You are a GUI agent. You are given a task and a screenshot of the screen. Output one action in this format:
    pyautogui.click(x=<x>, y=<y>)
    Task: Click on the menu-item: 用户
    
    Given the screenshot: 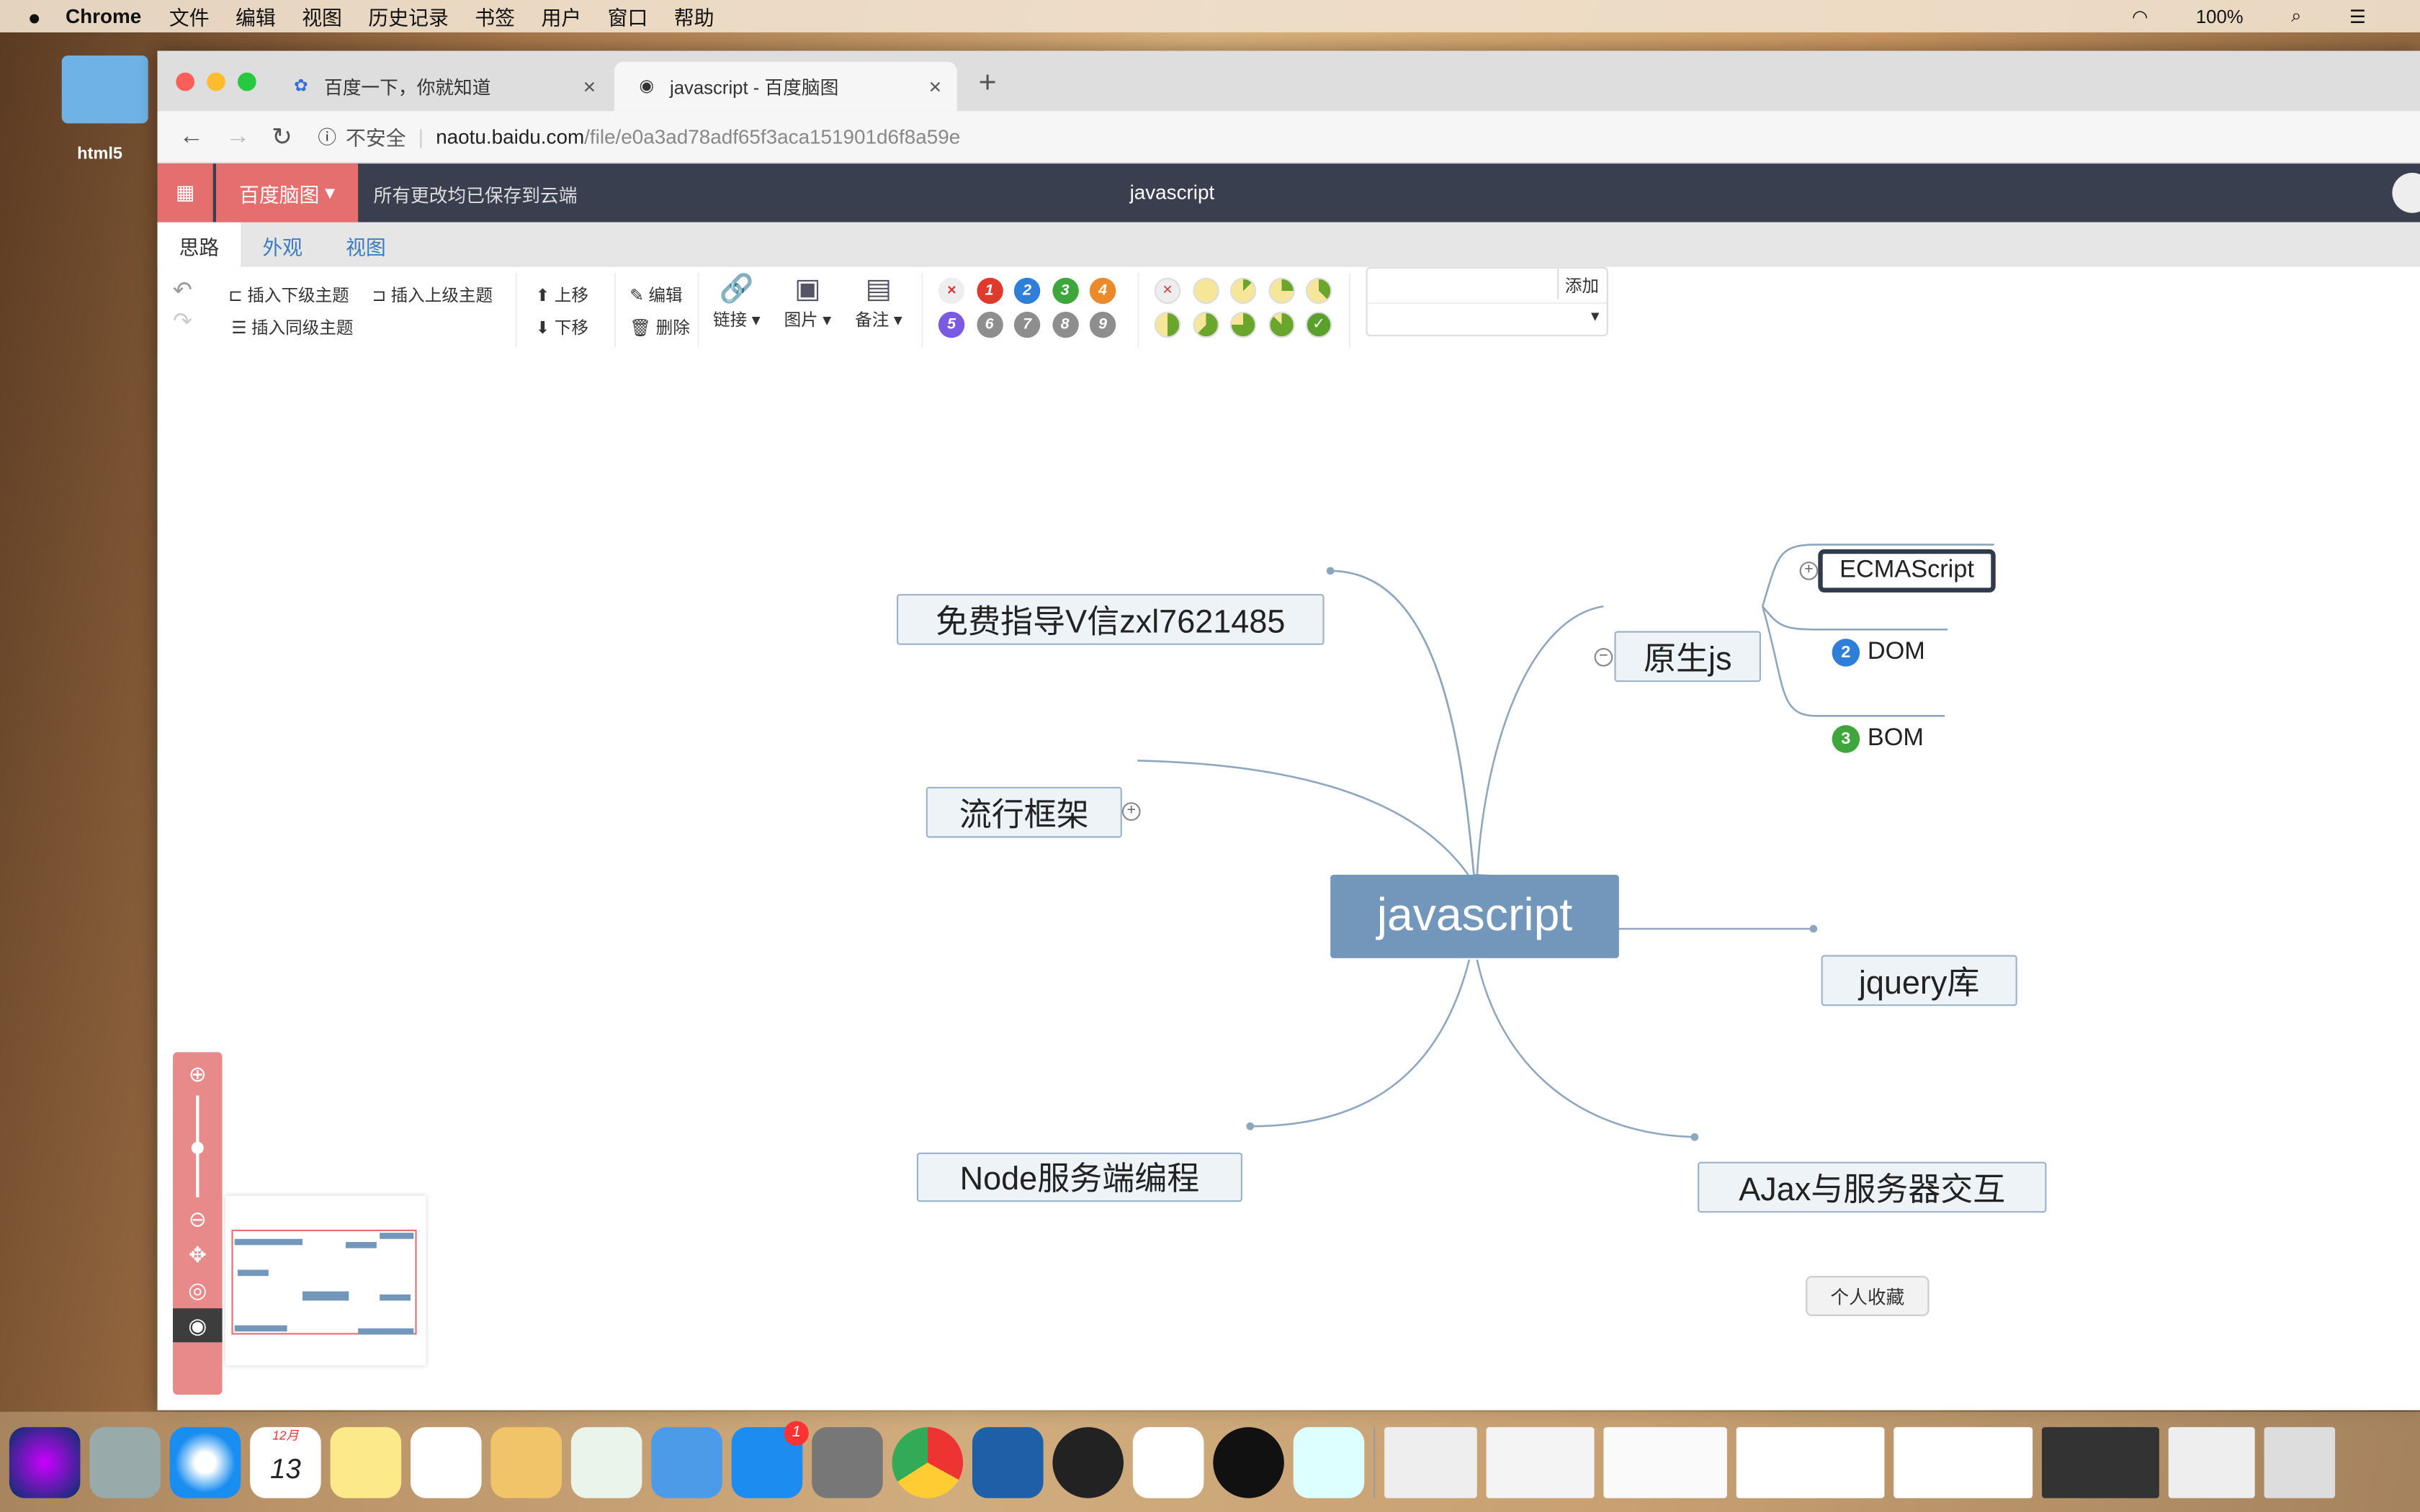 What is the action you would take?
    pyautogui.click(x=561, y=16)
    